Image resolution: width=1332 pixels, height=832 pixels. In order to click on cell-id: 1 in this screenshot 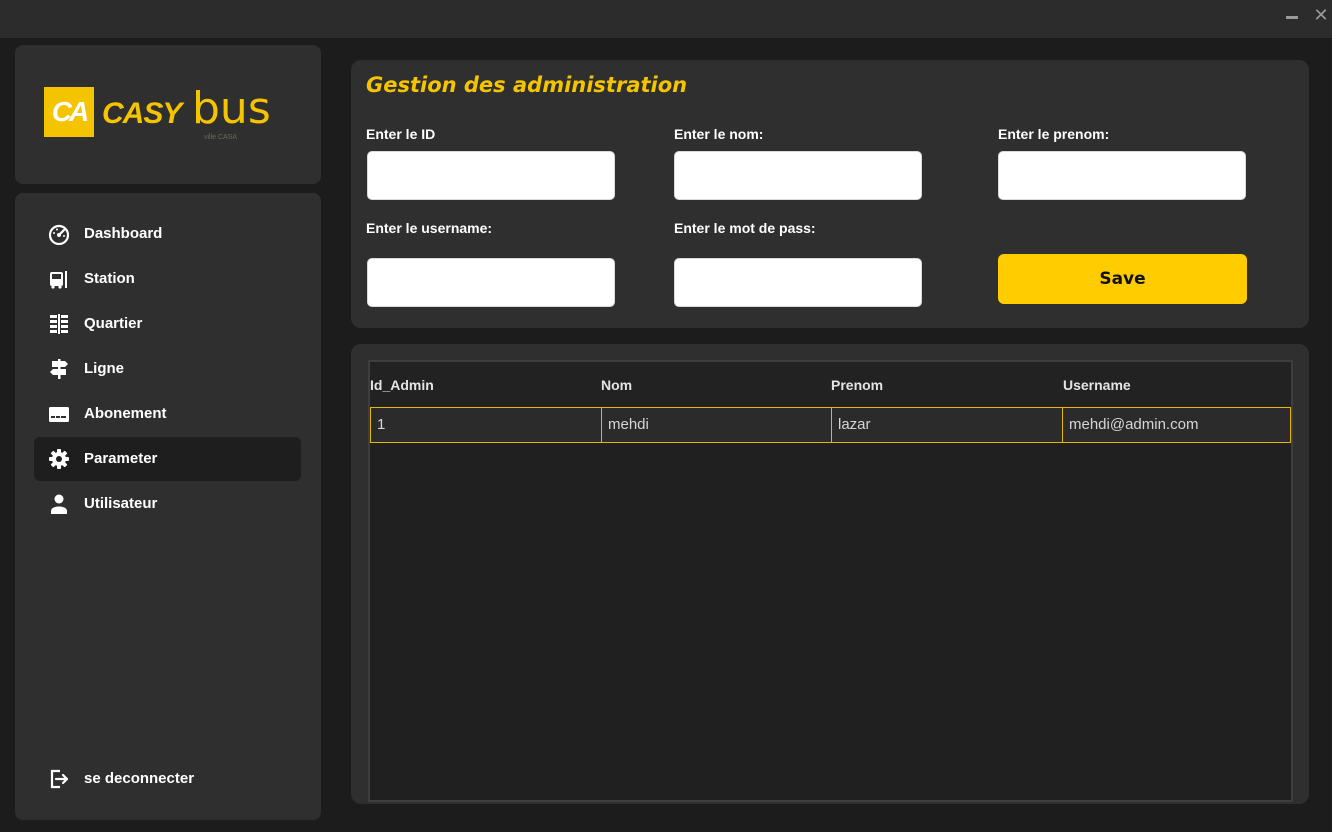, I will do `click(381, 424)`.